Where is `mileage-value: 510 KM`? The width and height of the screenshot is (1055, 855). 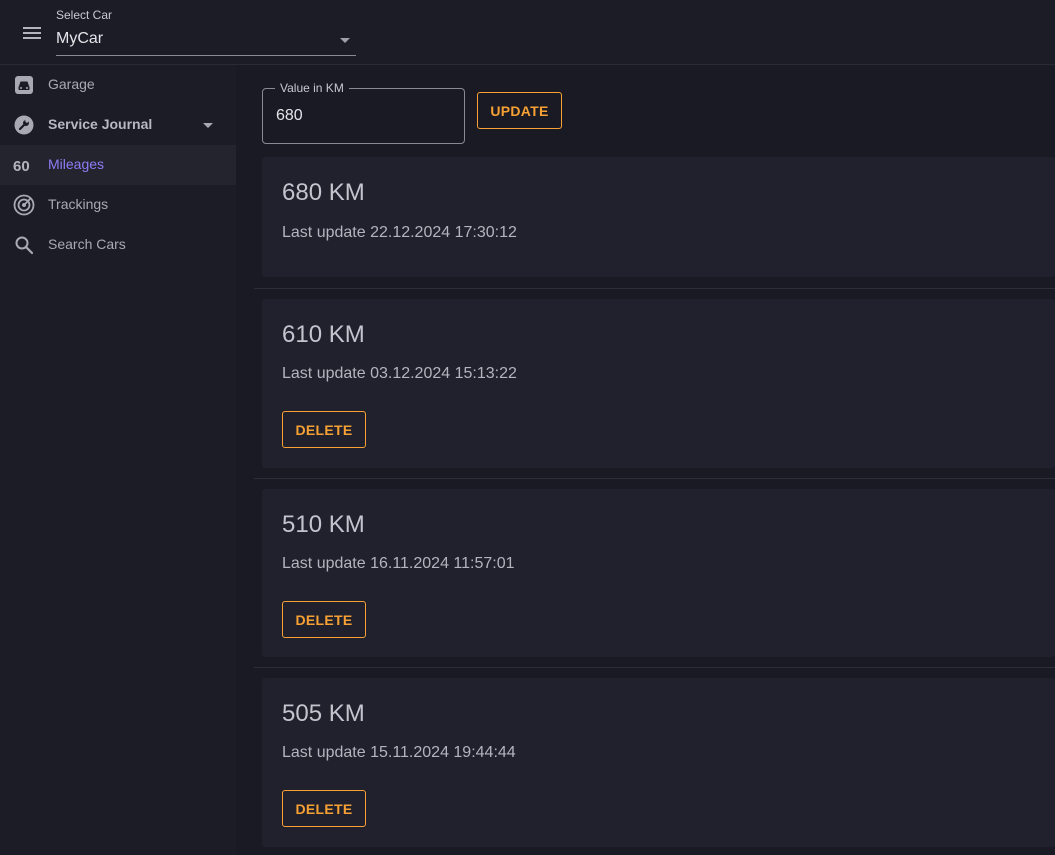
mileage-value: 510 KM is located at coordinates (323, 524).